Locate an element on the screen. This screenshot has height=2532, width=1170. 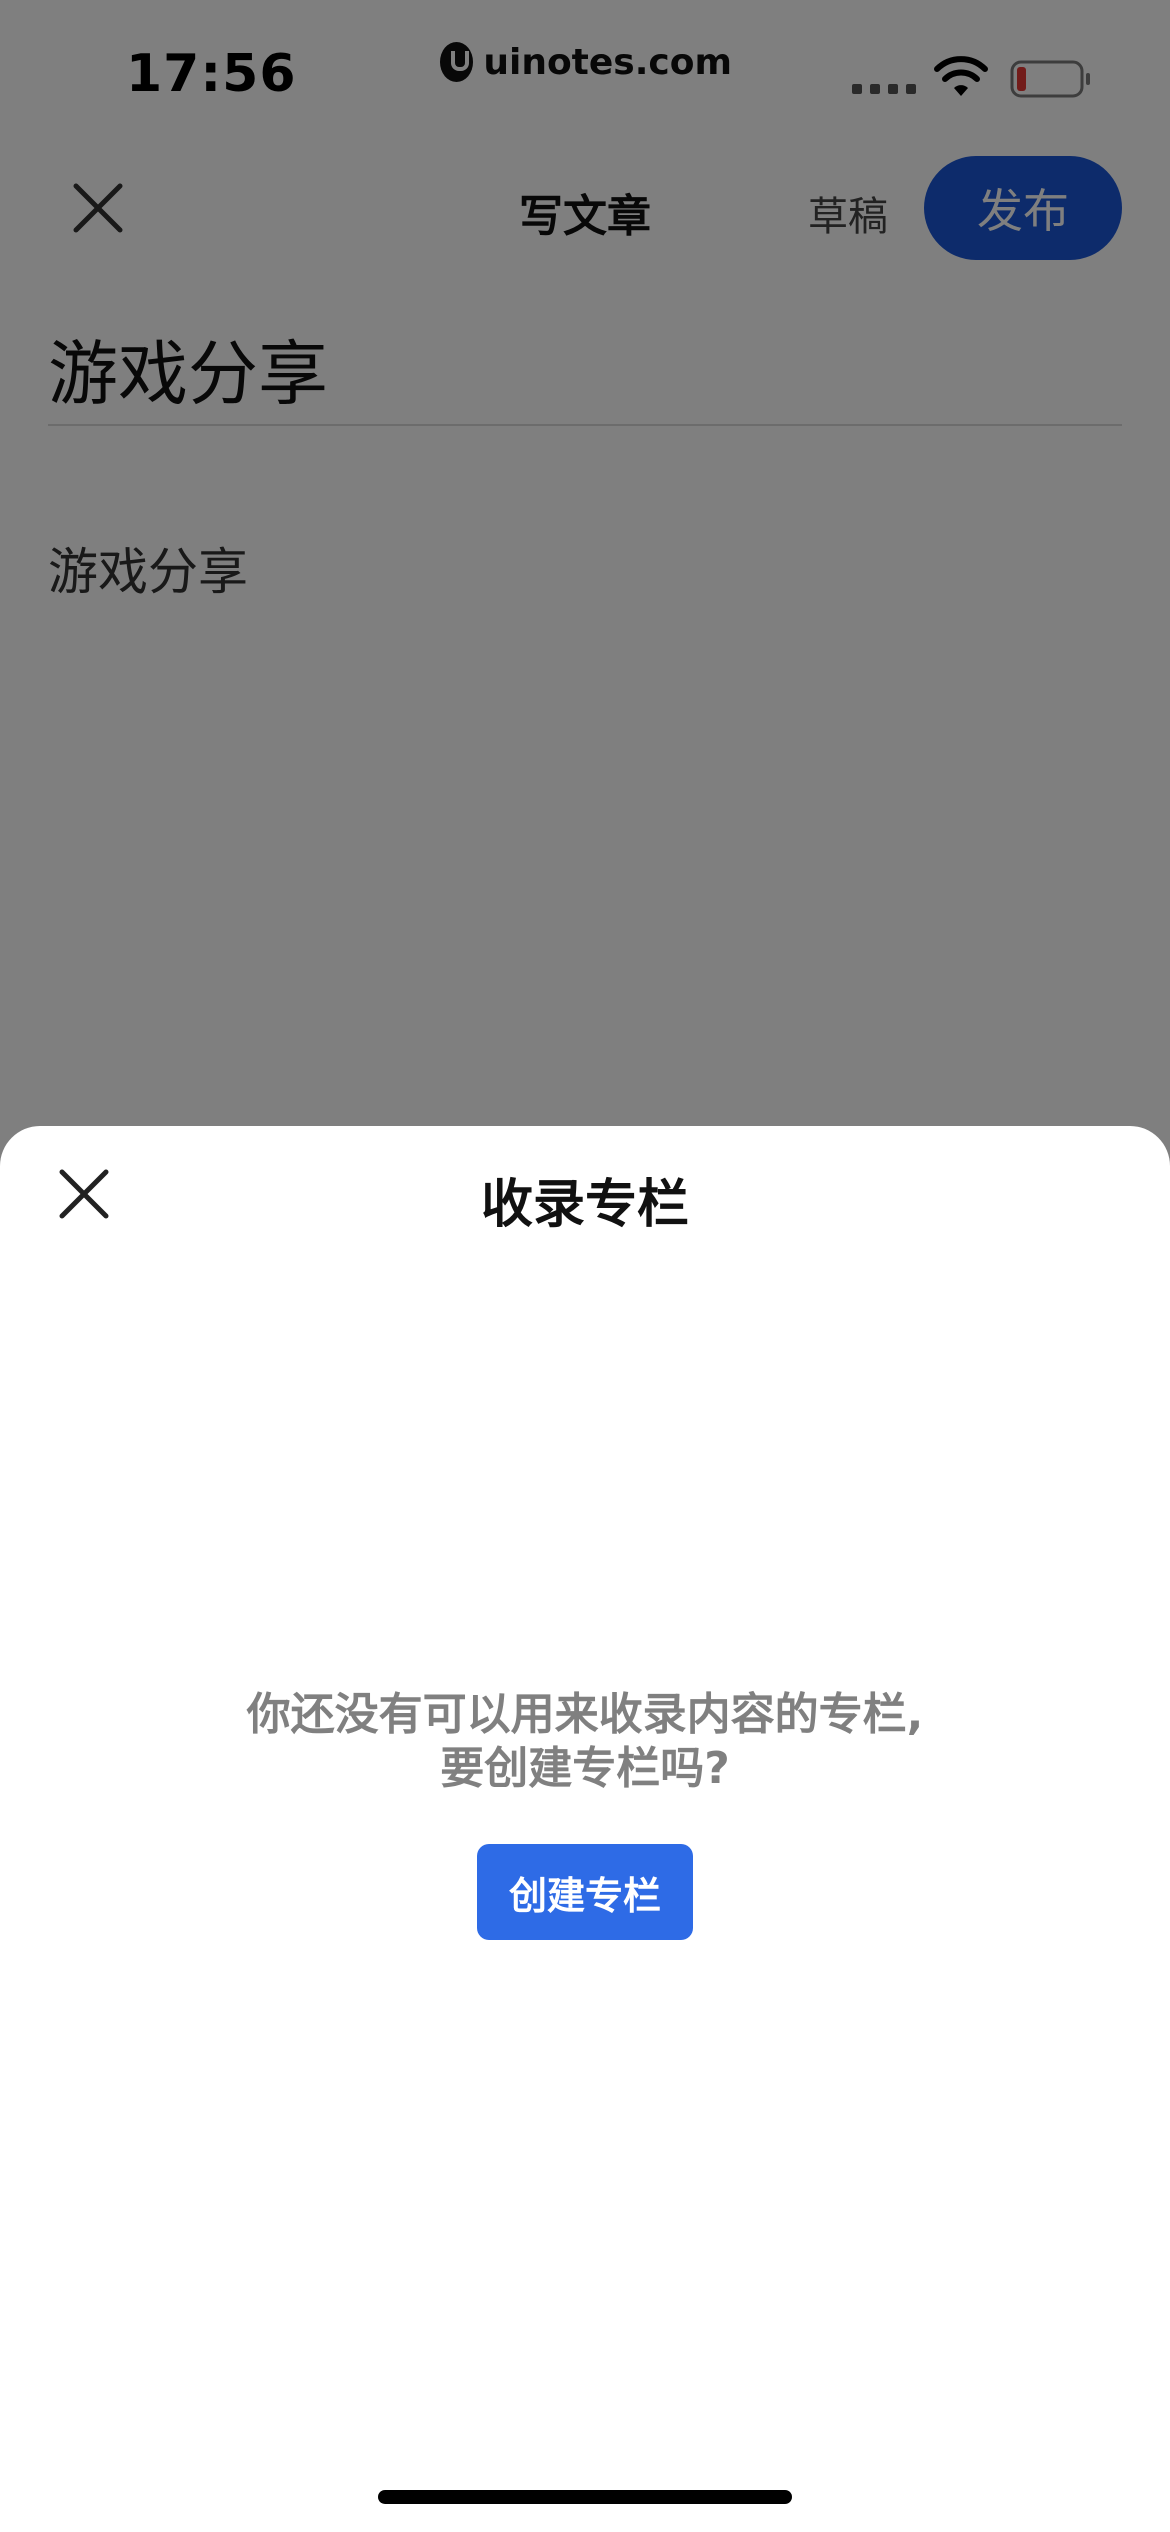
empty-message-line1: 你还没有可以用来收录内容的专栏, is located at coordinates (585, 1714).